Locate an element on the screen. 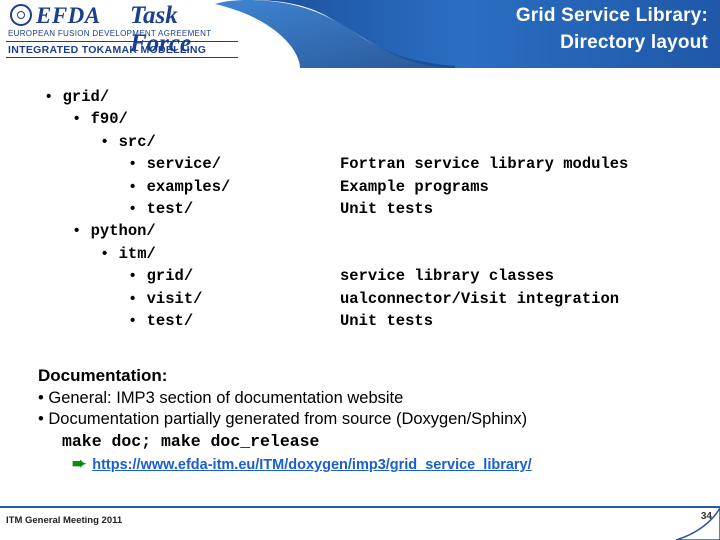 The image size is (720, 540). footer-page-number: 34 is located at coordinates (706, 516).